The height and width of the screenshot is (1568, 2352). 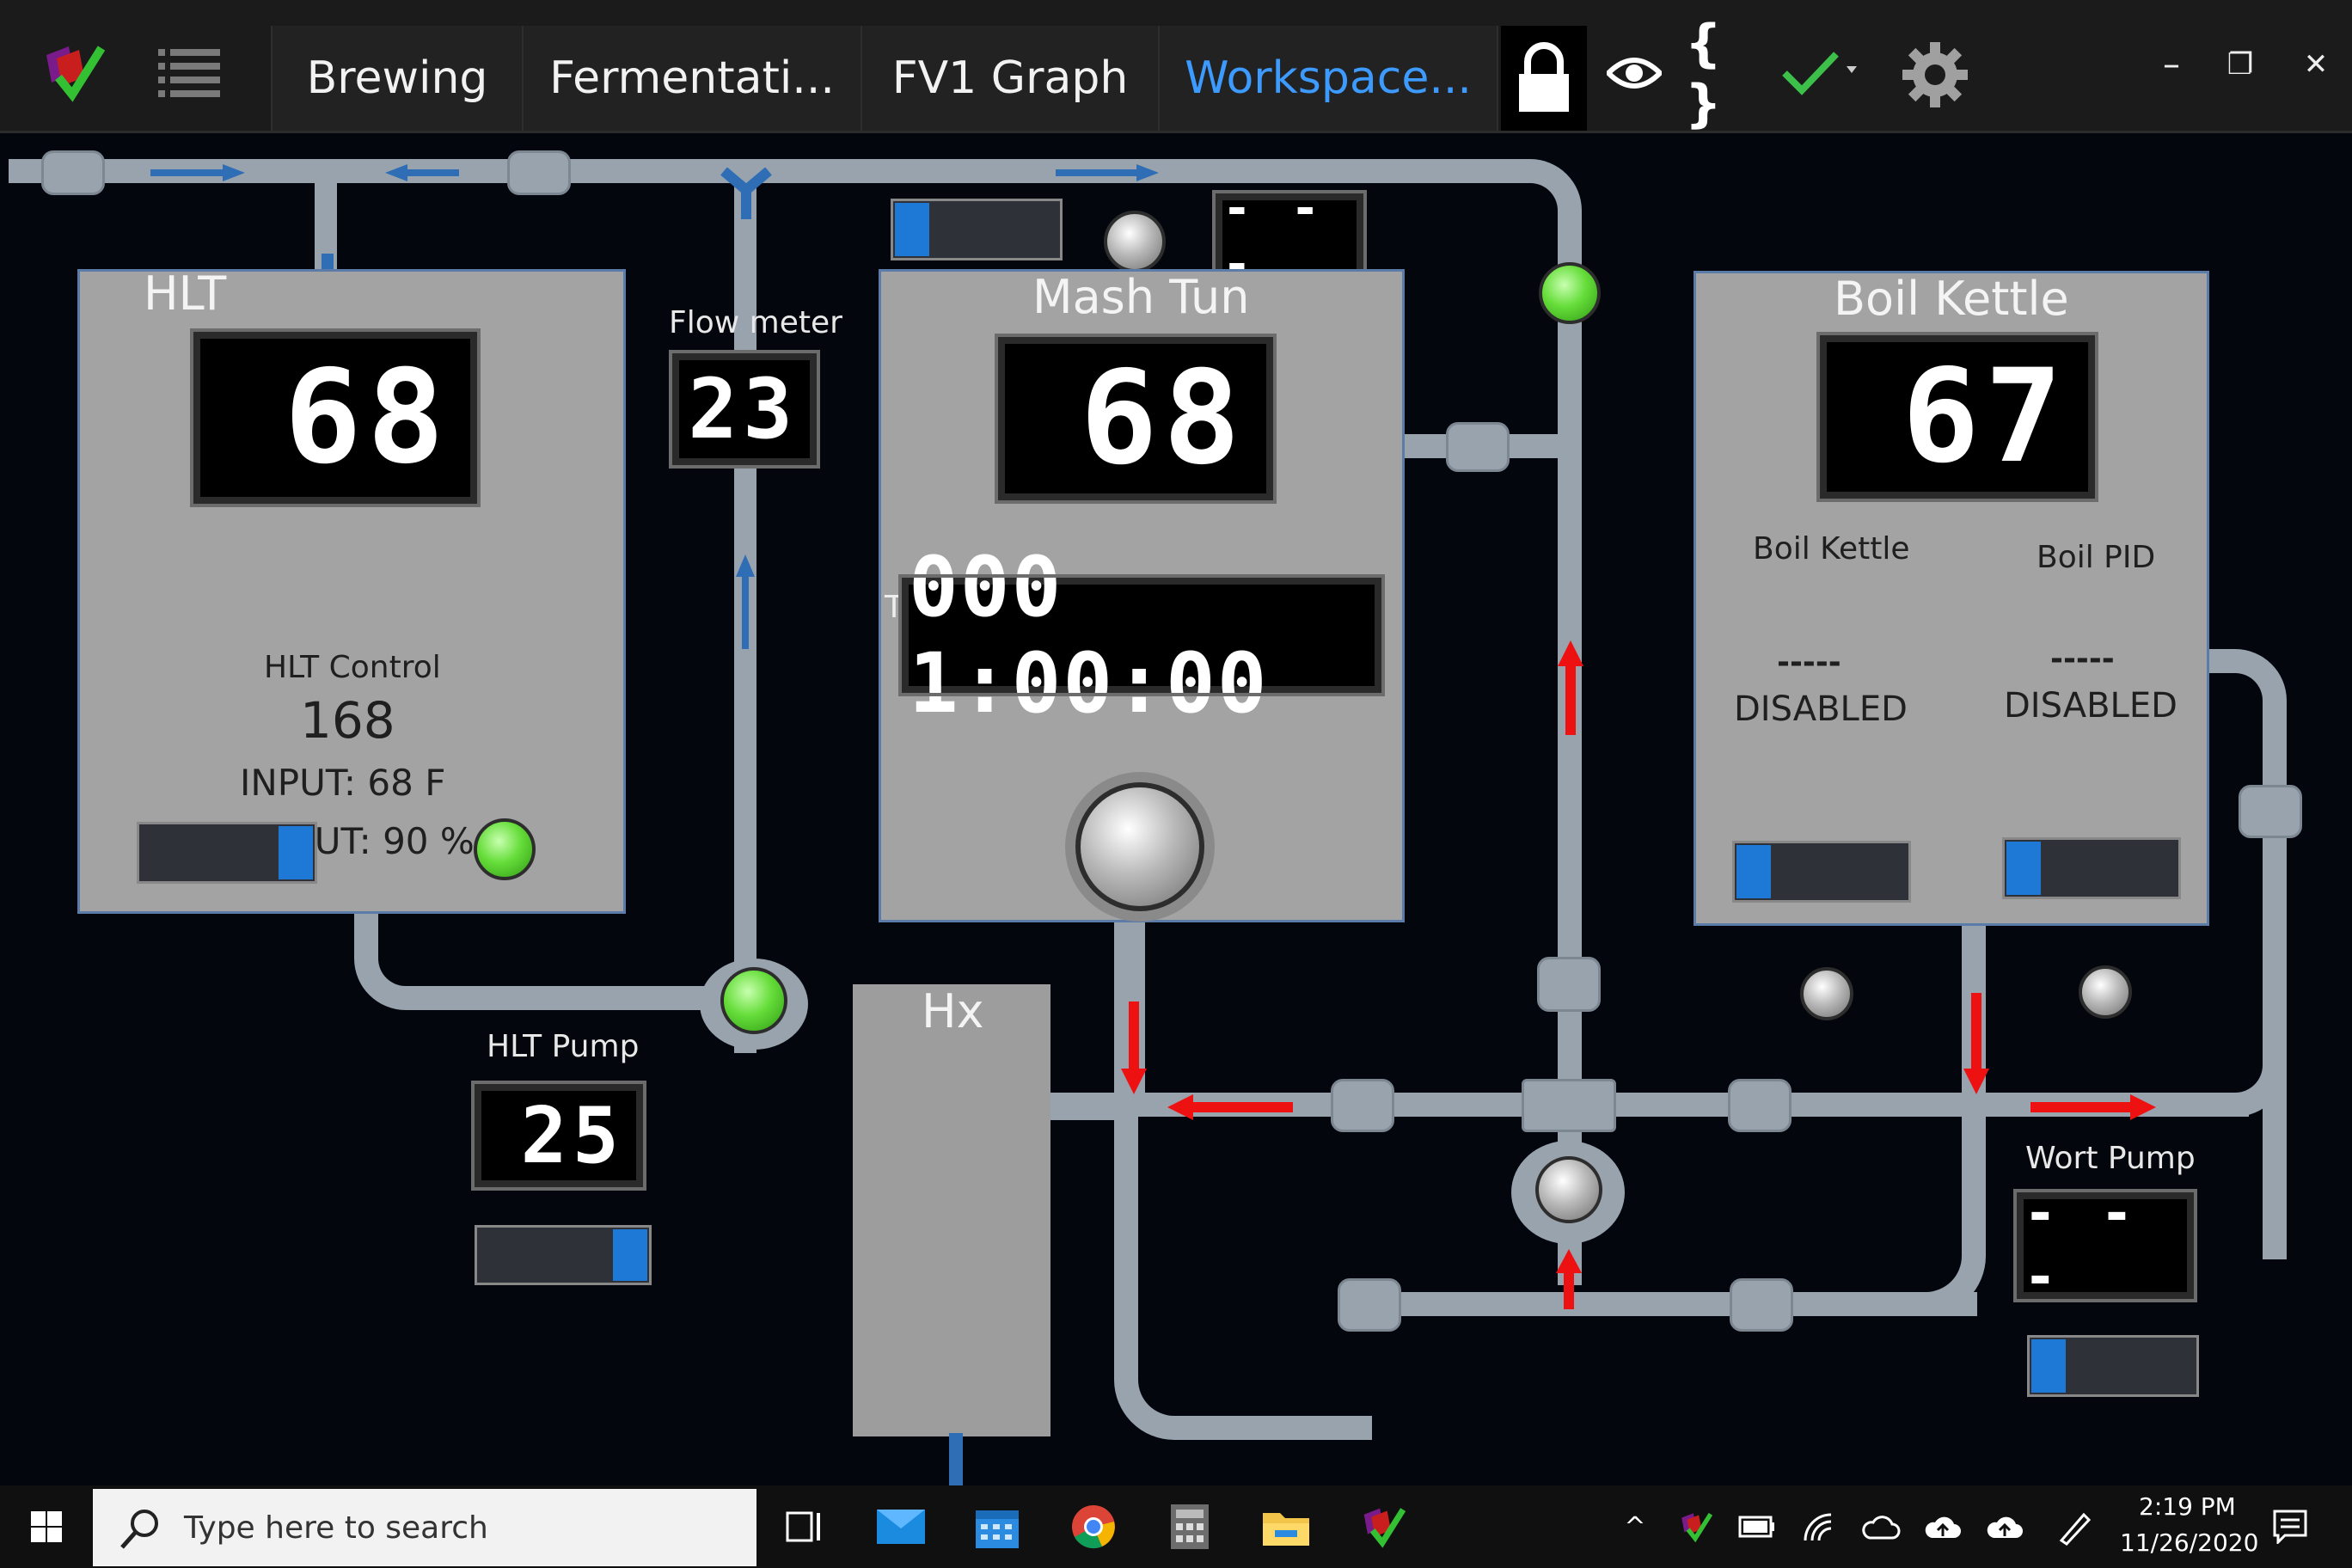 I want to click on lock-icon, so click(x=1544, y=78).